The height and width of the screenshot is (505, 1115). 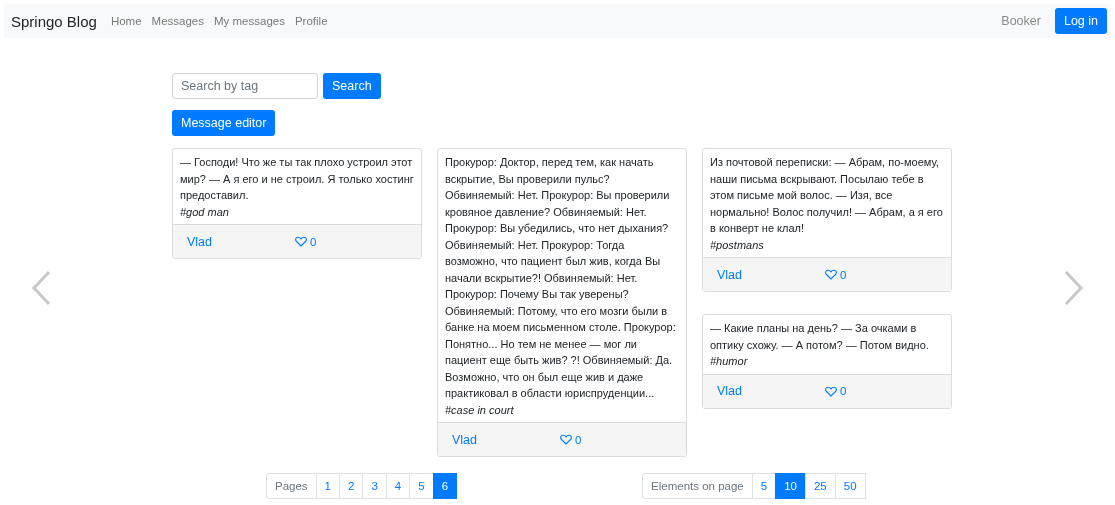 What do you see at coordinates (224, 123) in the screenshot?
I see `message-editor-button: Message editor` at bounding box center [224, 123].